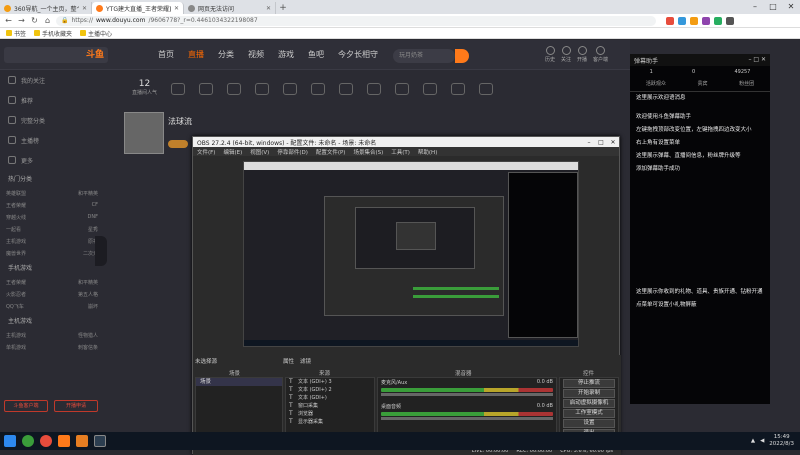 Image resolution: width=800 pixels, height=455 pixels. What do you see at coordinates (330, 382) in the screenshot?
I see `source-item: 文本 (GDI+) 3` at bounding box center [330, 382].